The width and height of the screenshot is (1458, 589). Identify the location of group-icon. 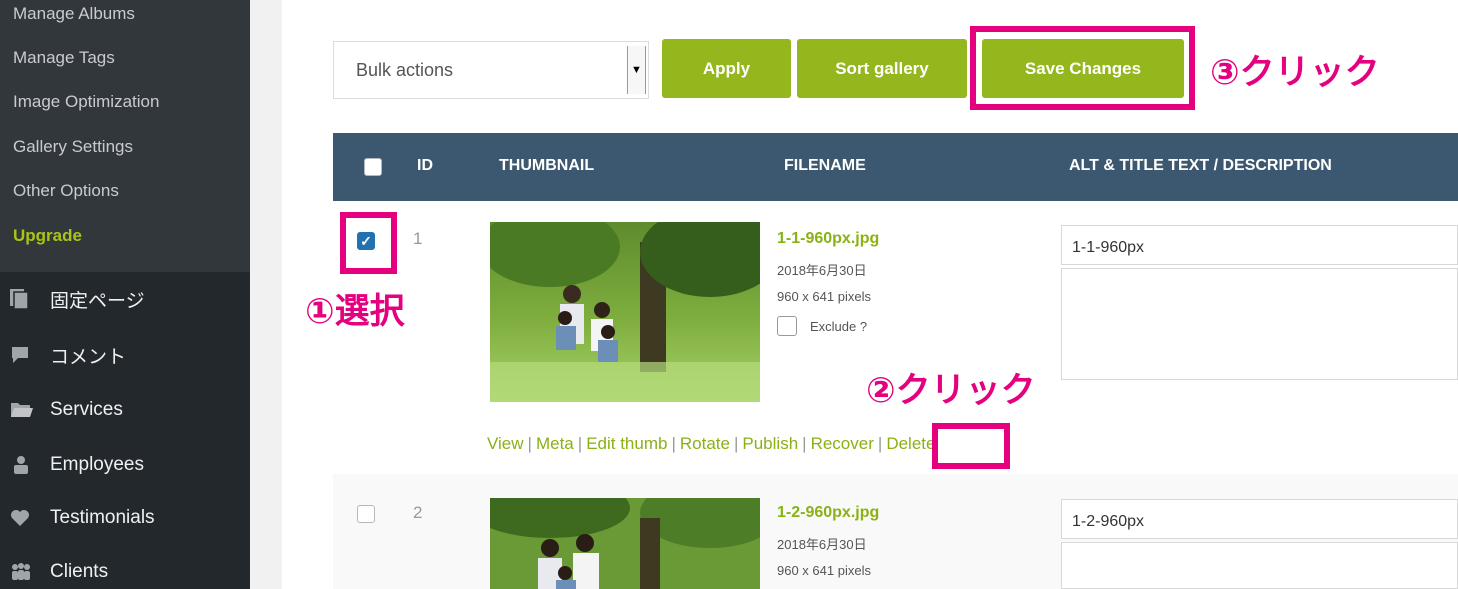
(24, 572).